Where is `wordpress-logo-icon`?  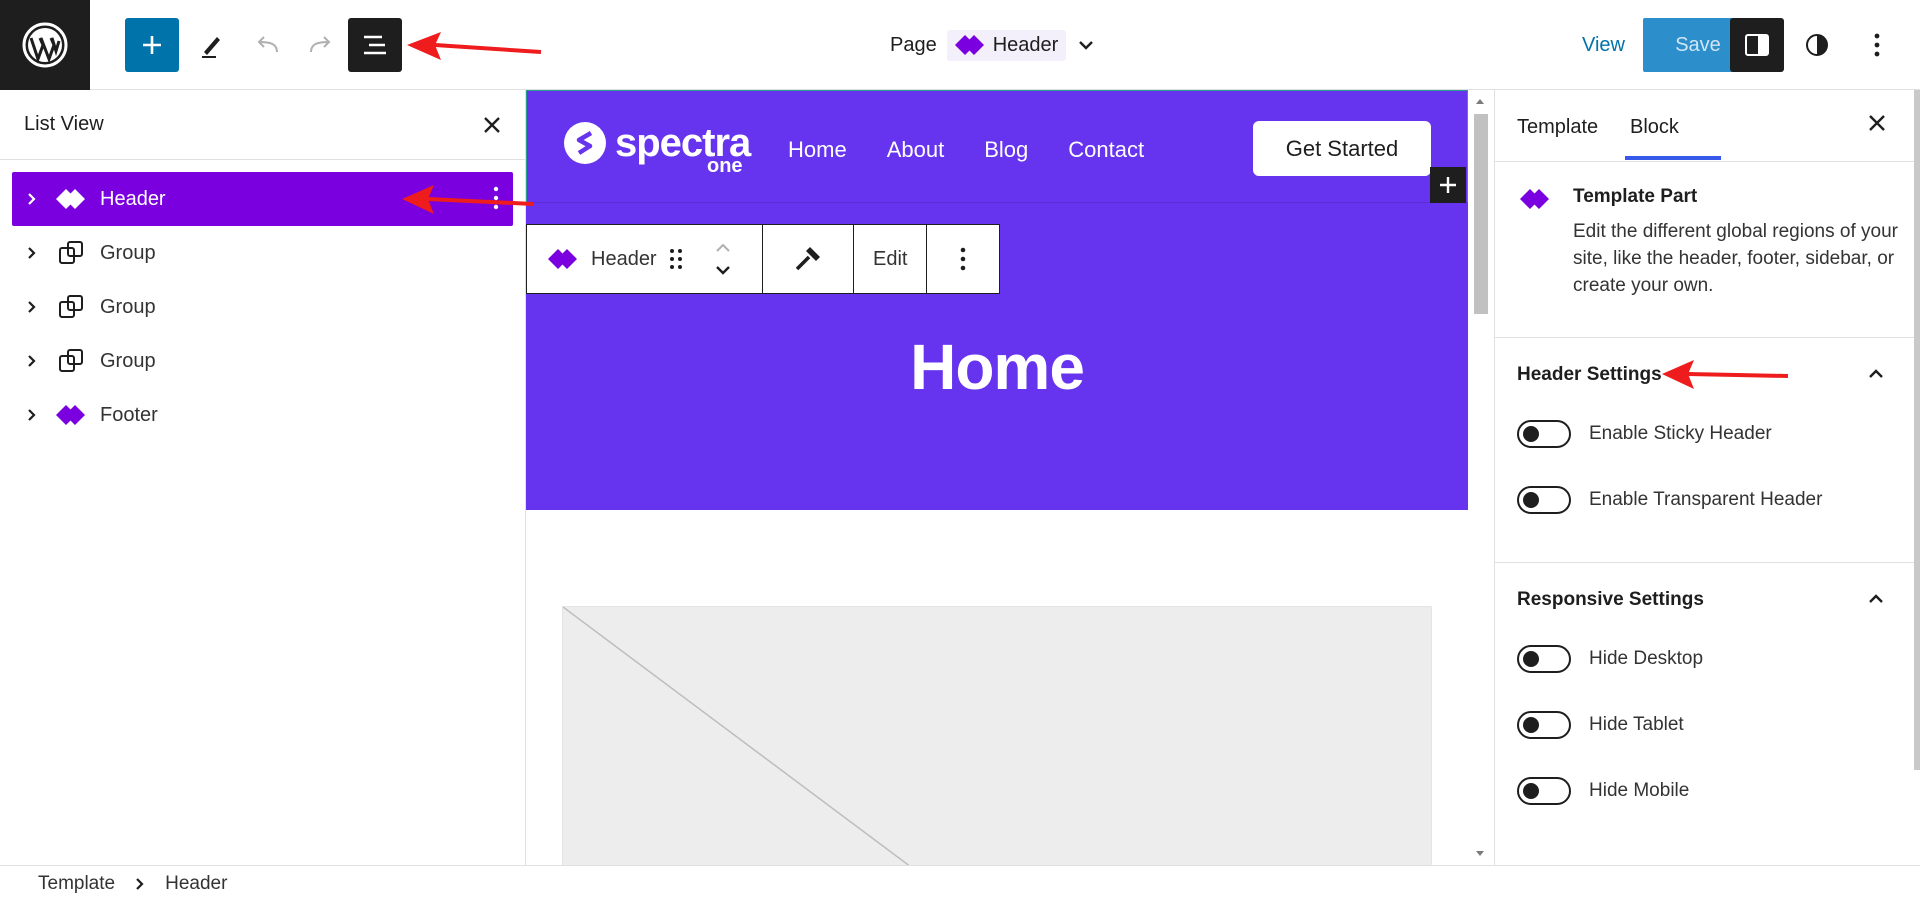
wordpress-logo-icon is located at coordinates (45, 45).